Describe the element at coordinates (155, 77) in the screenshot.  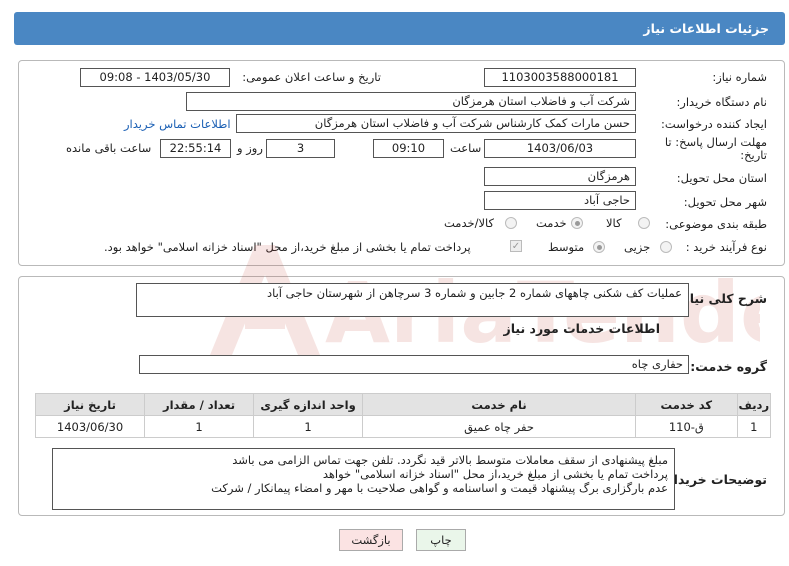
I see `announce-date-field: 1403/05/30 - 09:08` at that location.